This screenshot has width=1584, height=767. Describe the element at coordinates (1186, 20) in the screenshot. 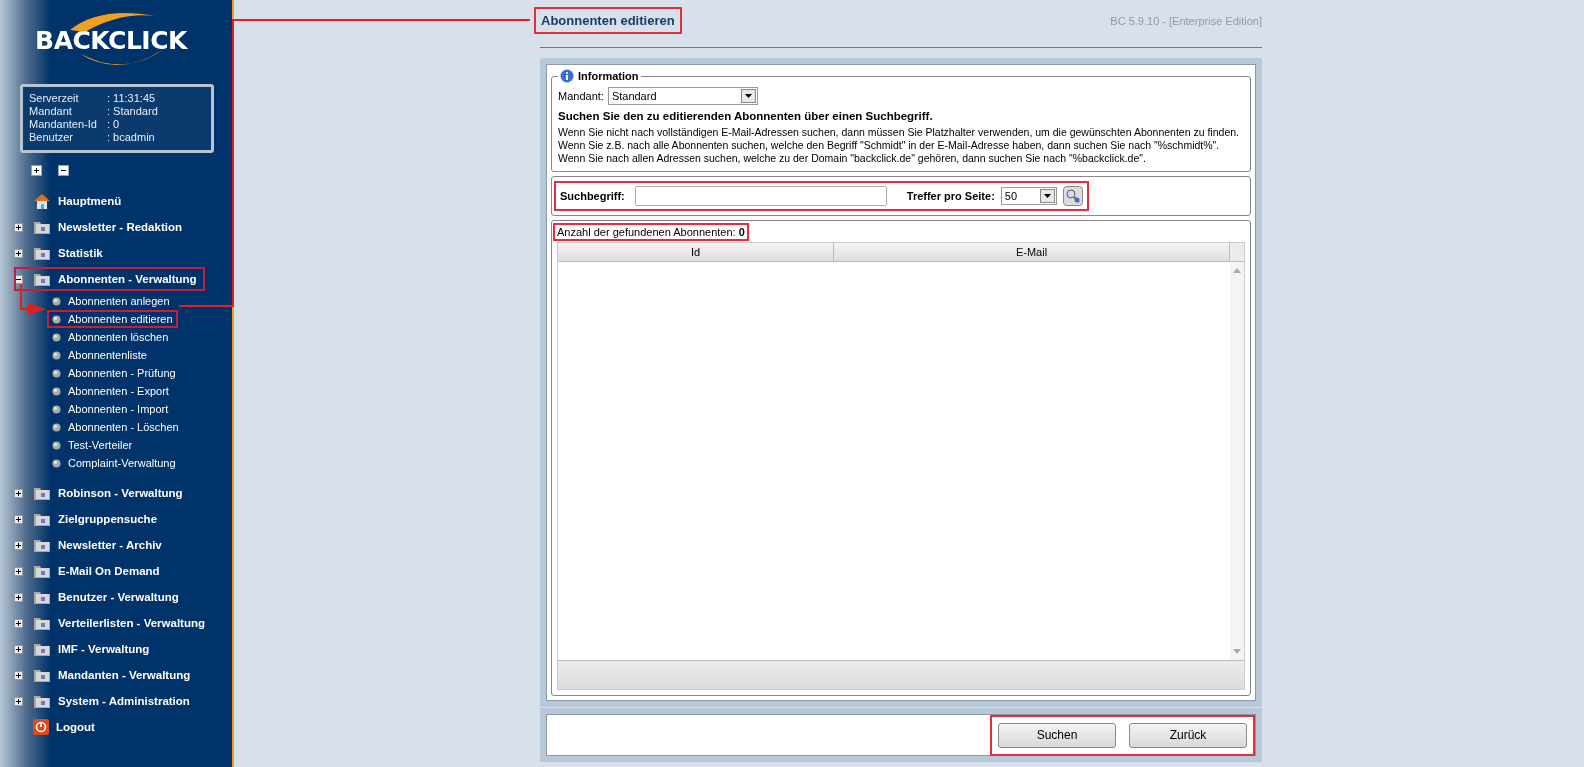

I see `version-label: BC 5.9.10 - [Enterprise Edition]` at that location.